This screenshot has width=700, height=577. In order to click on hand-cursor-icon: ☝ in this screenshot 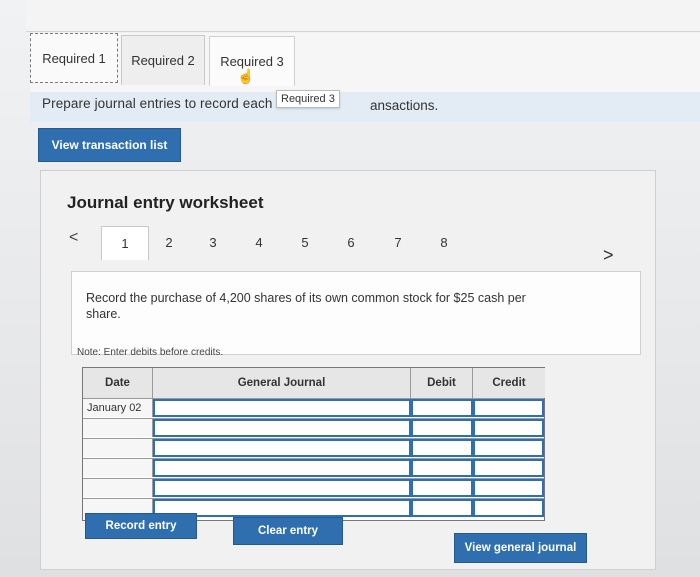, I will do `click(246, 76)`.